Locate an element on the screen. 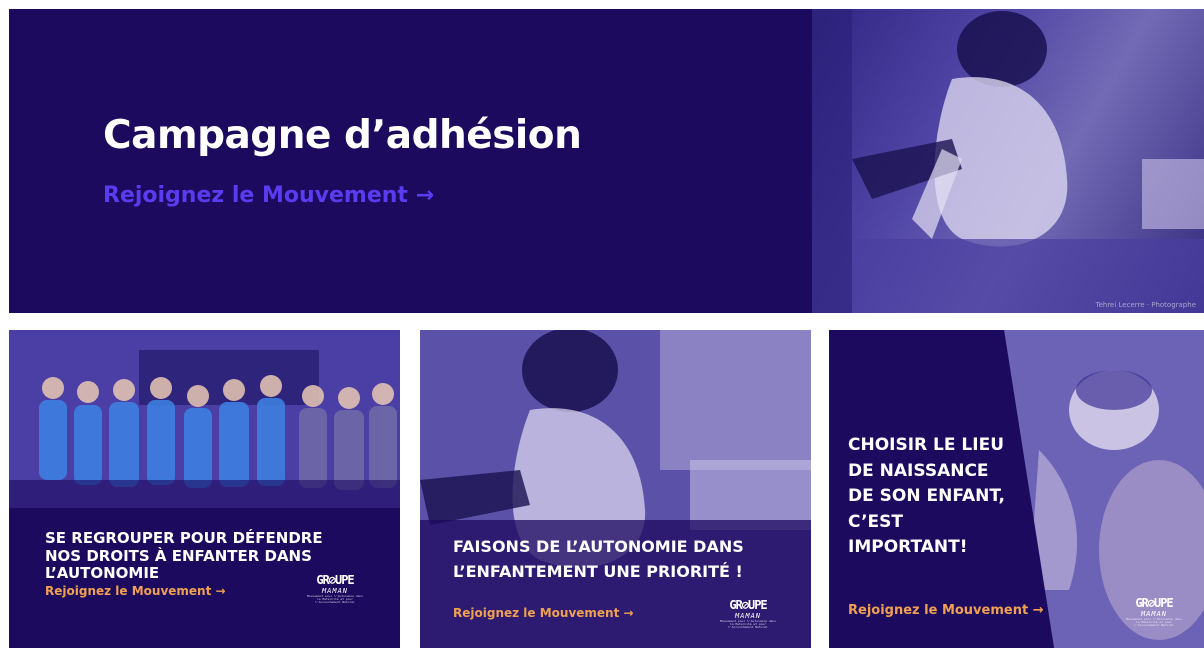 This screenshot has height=648, width=1204. headline-line: L’AUTONOMIE is located at coordinates (102, 573).